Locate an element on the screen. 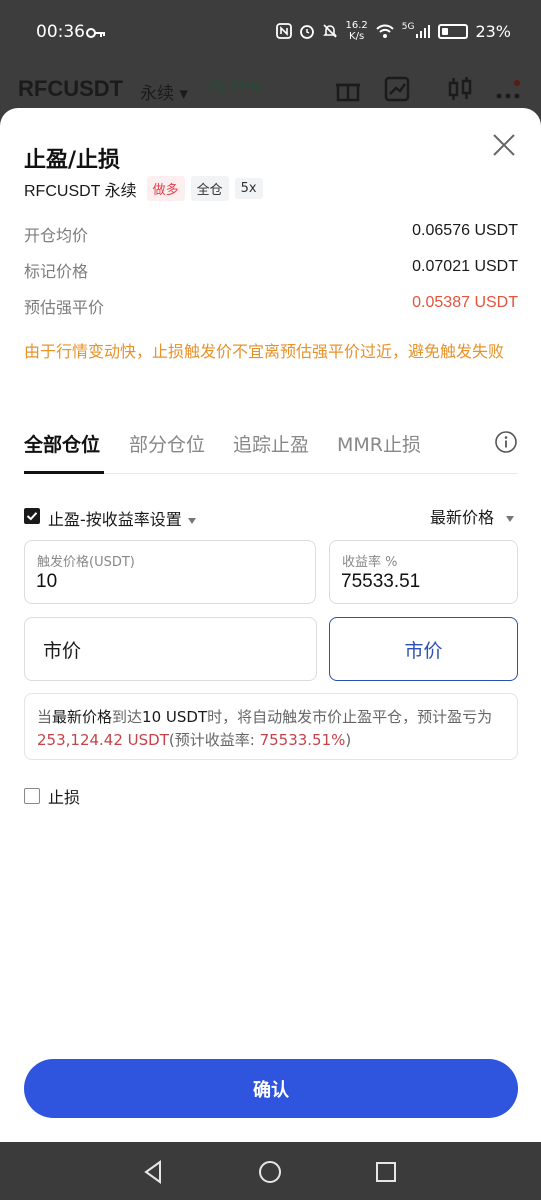 The image size is (541, 1200). nfc-icon is located at coordinates (284, 31).